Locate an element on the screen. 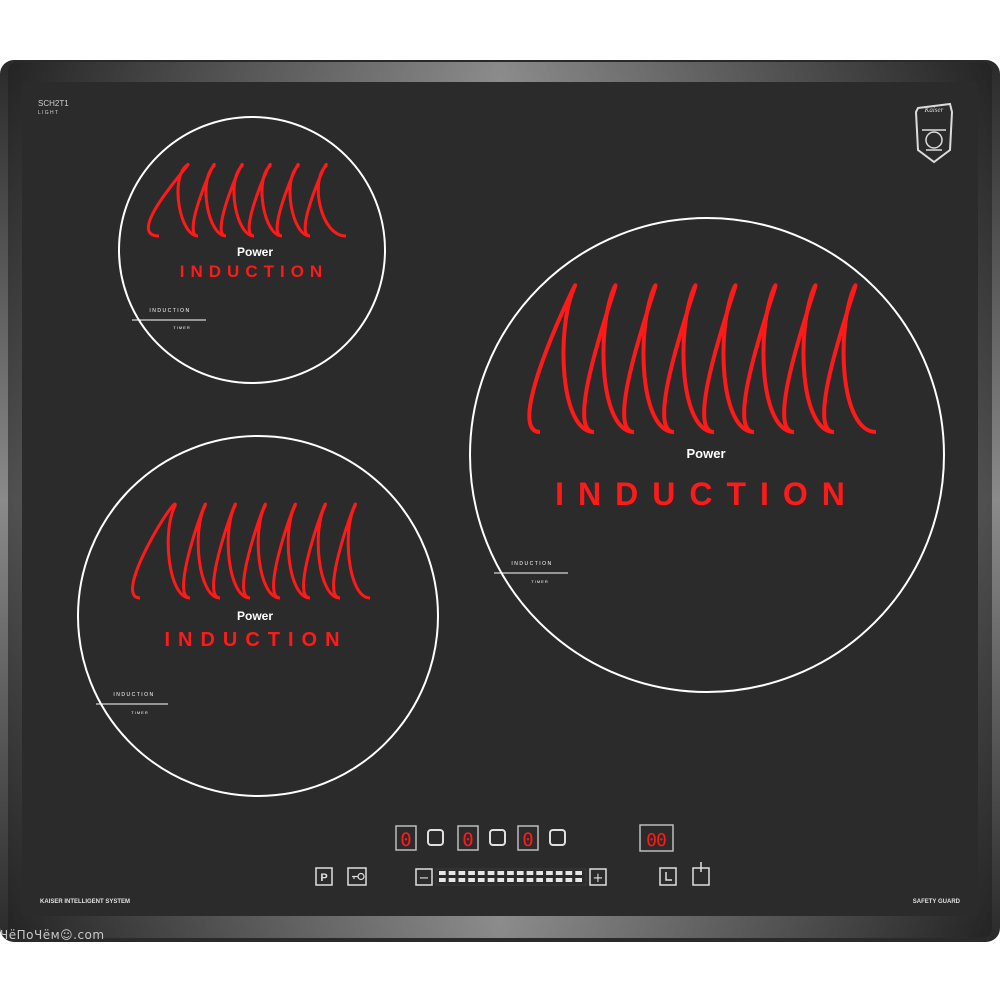 The width and height of the screenshot is (1000, 1000). footer-right-label: SAFETY GUARD is located at coordinates (937, 902).